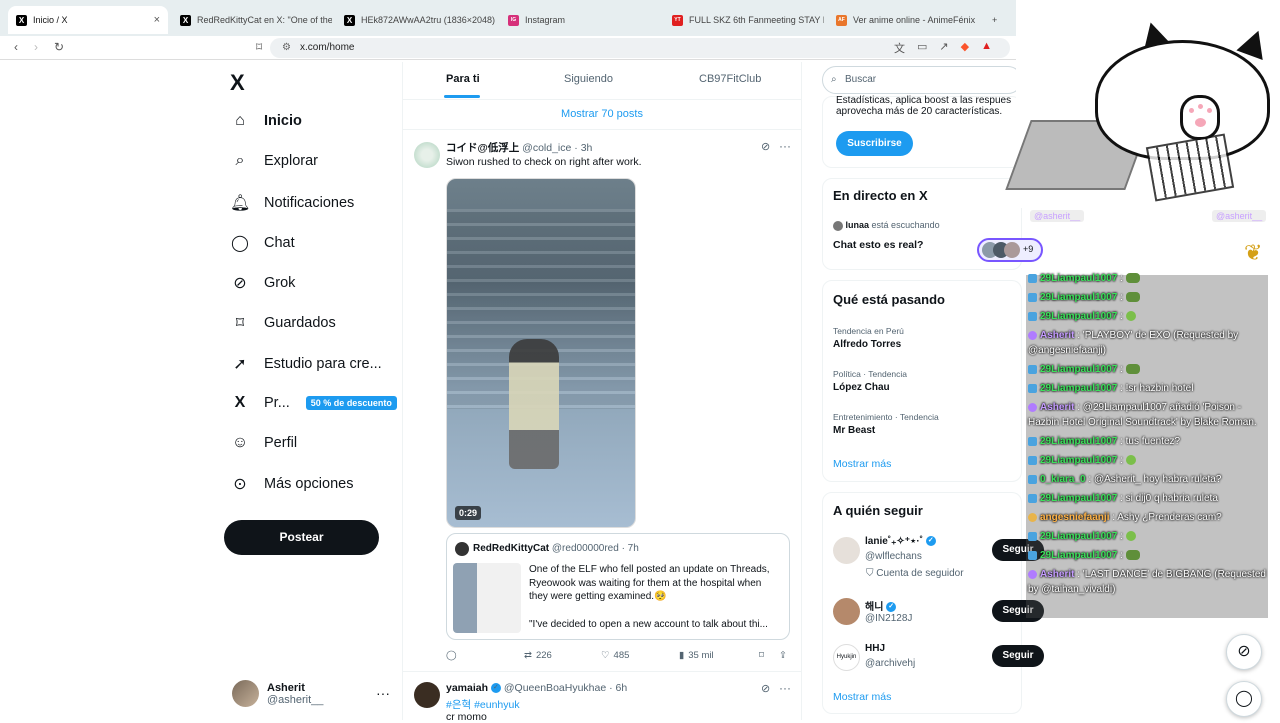 This screenshot has height=723, width=1280. Describe the element at coordinates (965, 48) in the screenshot. I see `brave-shield-icon: ◆` at that location.